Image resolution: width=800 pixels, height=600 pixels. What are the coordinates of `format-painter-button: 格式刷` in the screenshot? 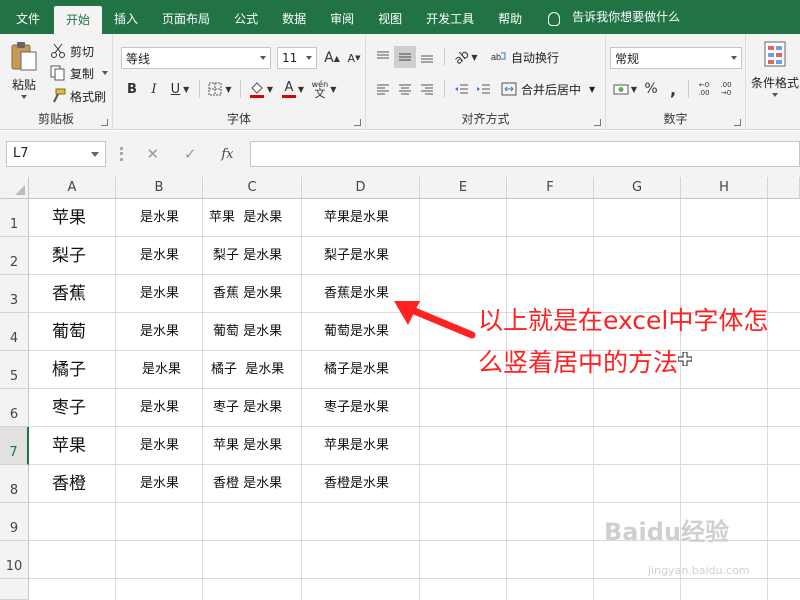 It's located at (78, 96).